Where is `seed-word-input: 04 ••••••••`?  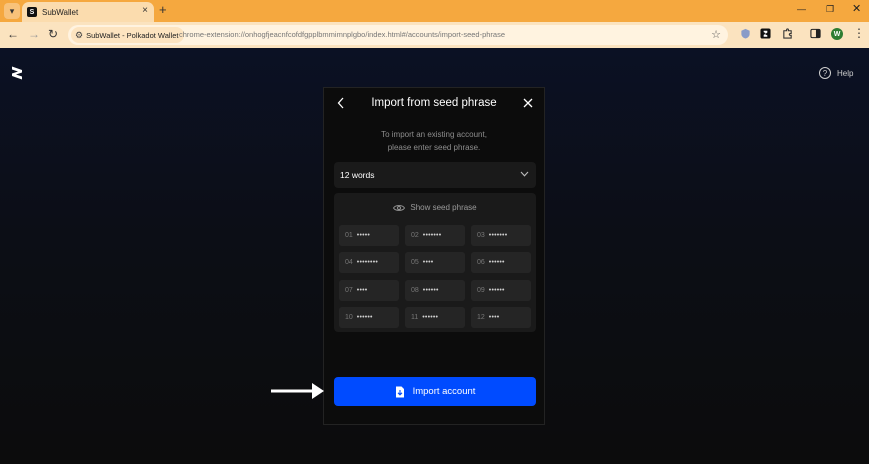
seed-word-input: 04 •••••••• is located at coordinates (369, 262).